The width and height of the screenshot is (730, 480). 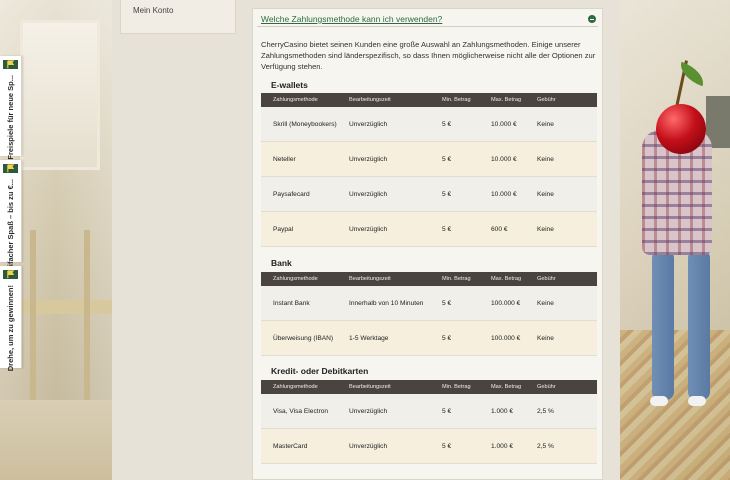 I want to click on account-menu: Mein Konto, so click(x=178, y=17).